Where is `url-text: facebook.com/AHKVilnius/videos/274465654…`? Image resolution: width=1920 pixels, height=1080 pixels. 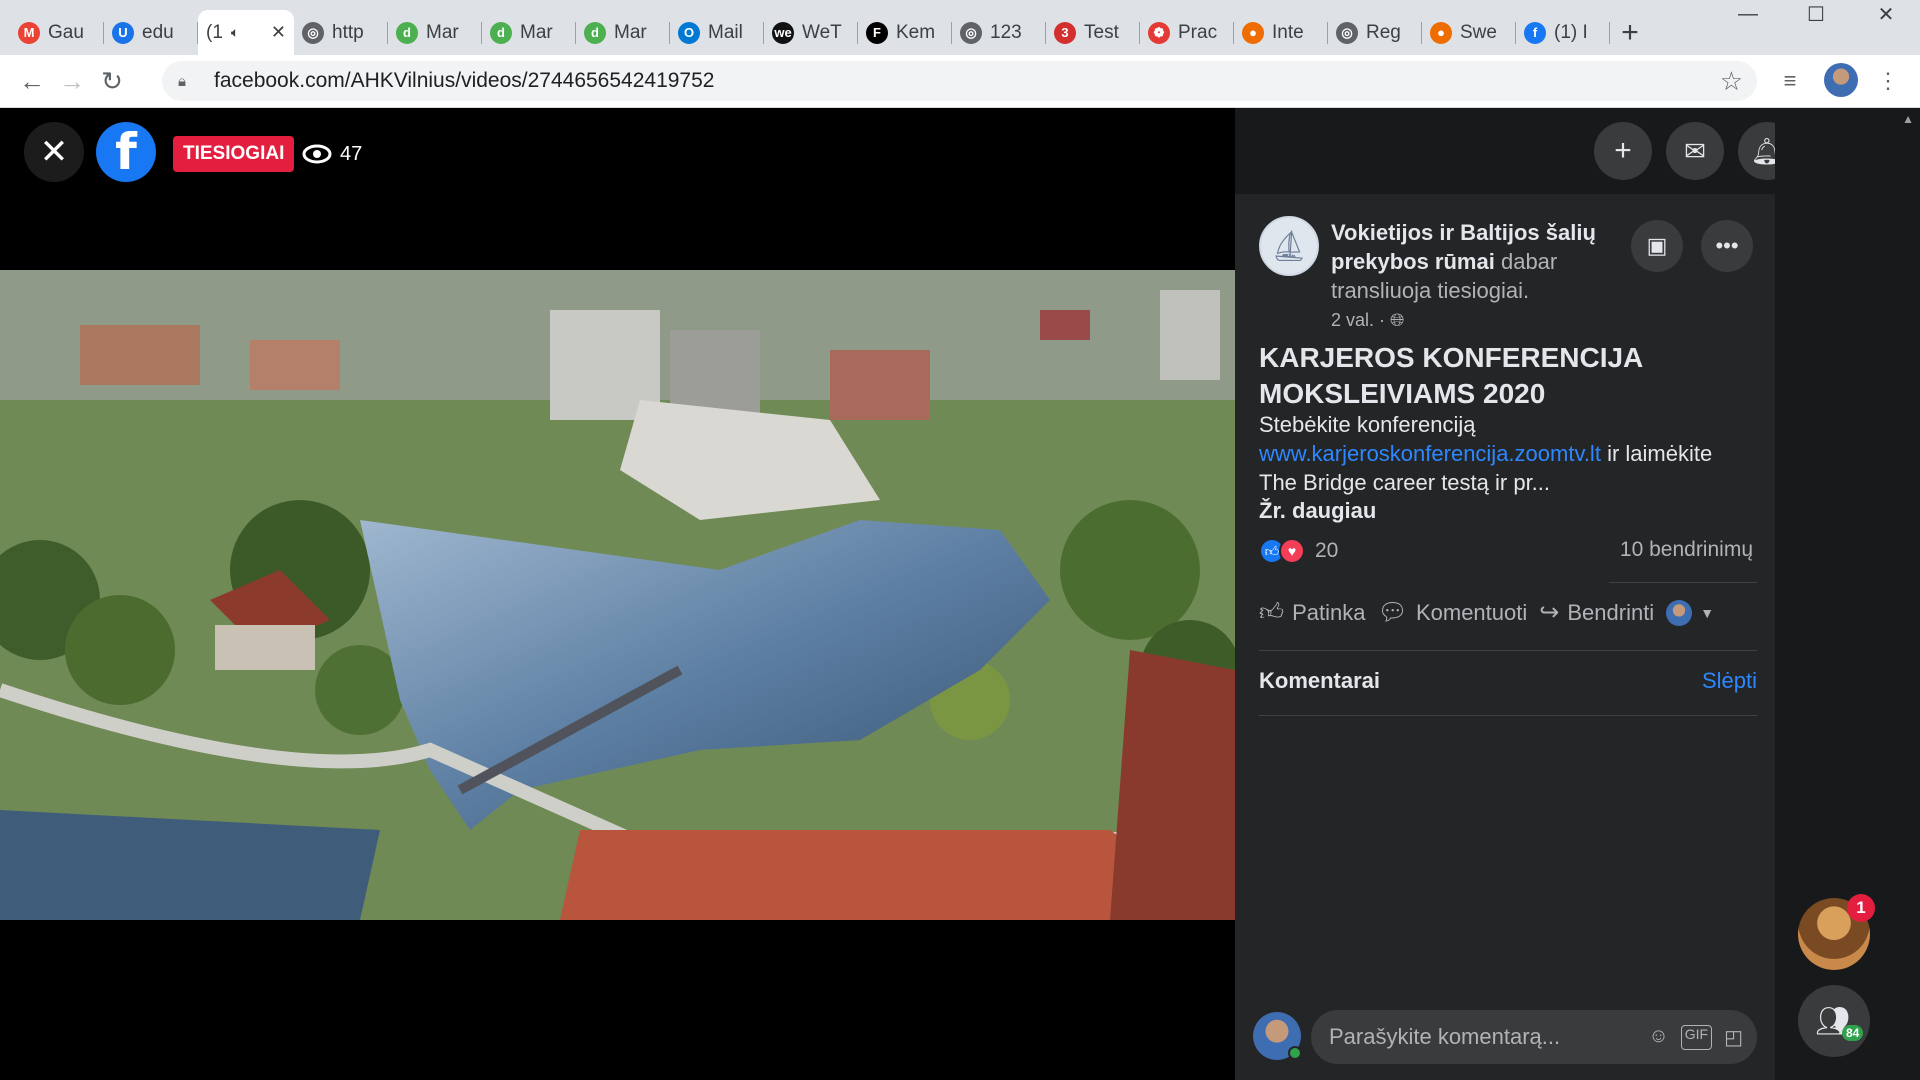 url-text: facebook.com/AHKVilnius/videos/274465654… is located at coordinates (464, 81).